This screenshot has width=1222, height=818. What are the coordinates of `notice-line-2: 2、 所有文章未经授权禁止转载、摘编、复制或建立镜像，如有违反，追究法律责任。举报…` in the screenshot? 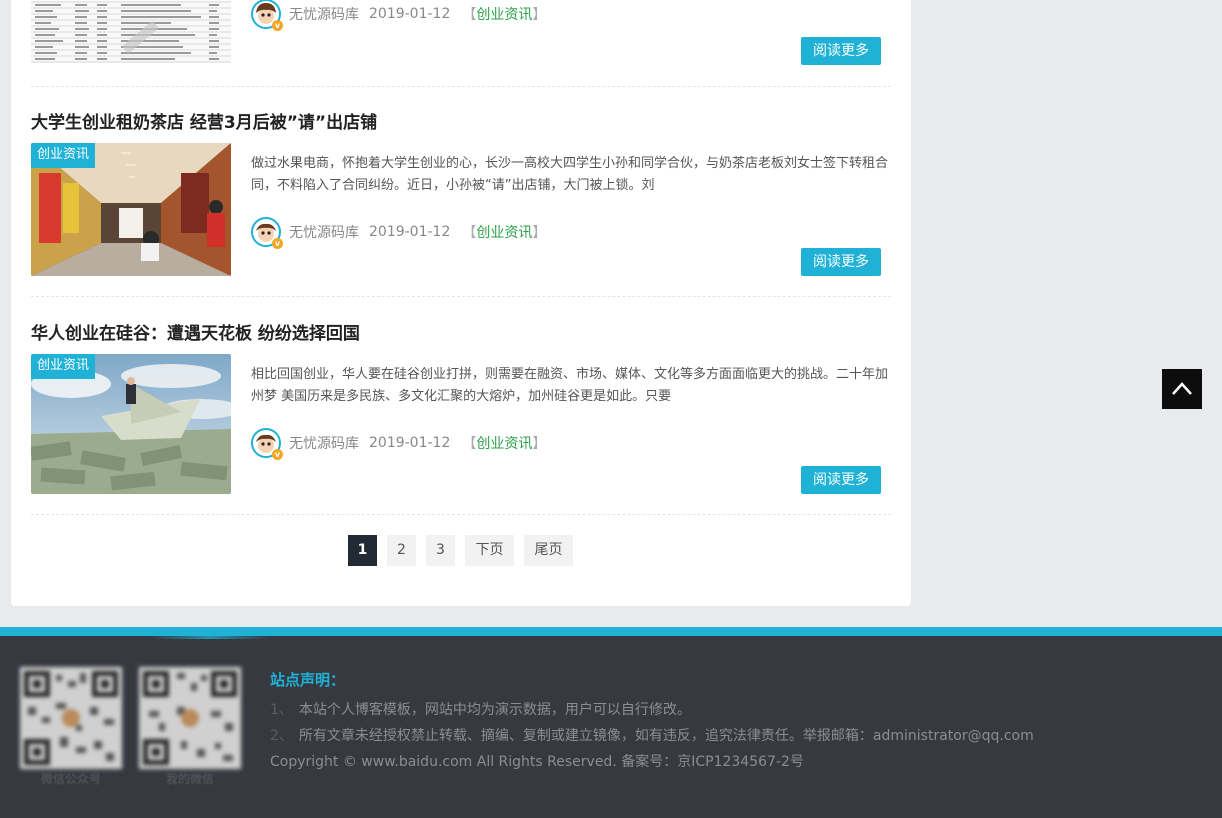 It's located at (652, 736).